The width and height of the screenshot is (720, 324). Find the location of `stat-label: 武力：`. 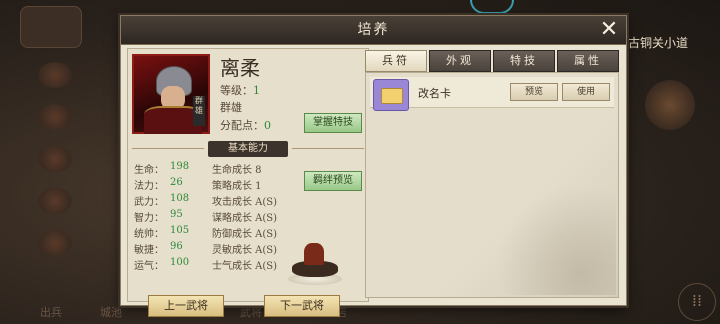

stat-label: 武力： is located at coordinates (149, 202).